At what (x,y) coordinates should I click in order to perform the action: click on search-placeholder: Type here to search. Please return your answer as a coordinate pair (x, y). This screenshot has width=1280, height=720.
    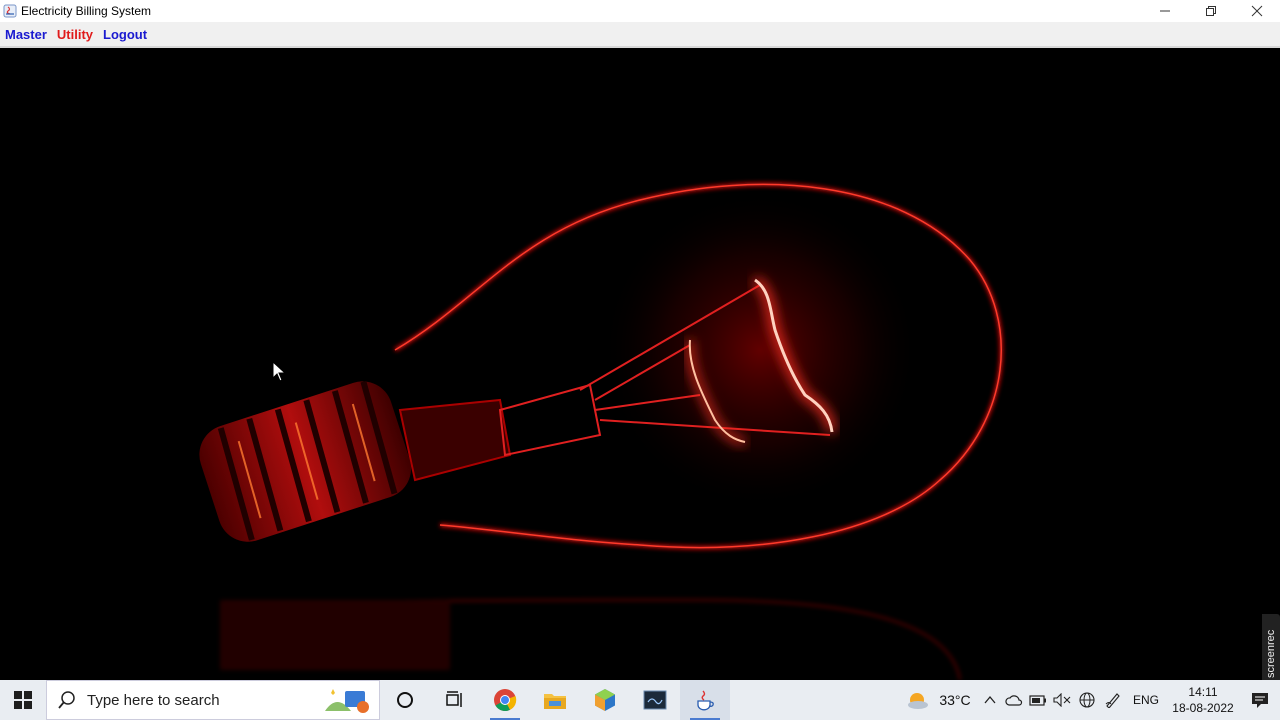
    Looking at the image, I should click on (153, 700).